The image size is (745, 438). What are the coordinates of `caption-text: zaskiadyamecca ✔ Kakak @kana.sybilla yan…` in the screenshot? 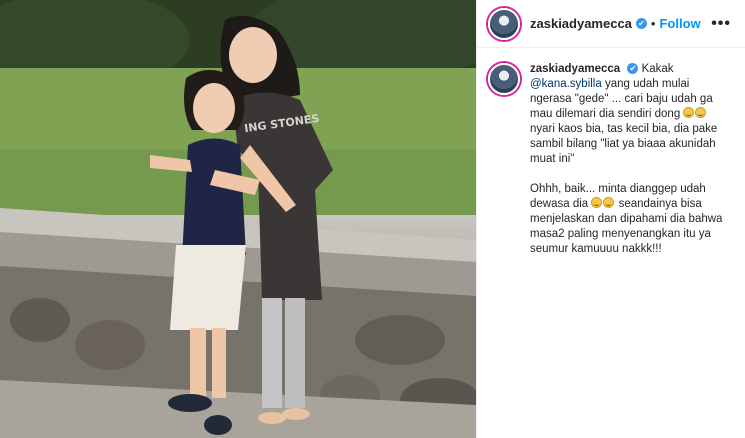 It's located at (631, 167).